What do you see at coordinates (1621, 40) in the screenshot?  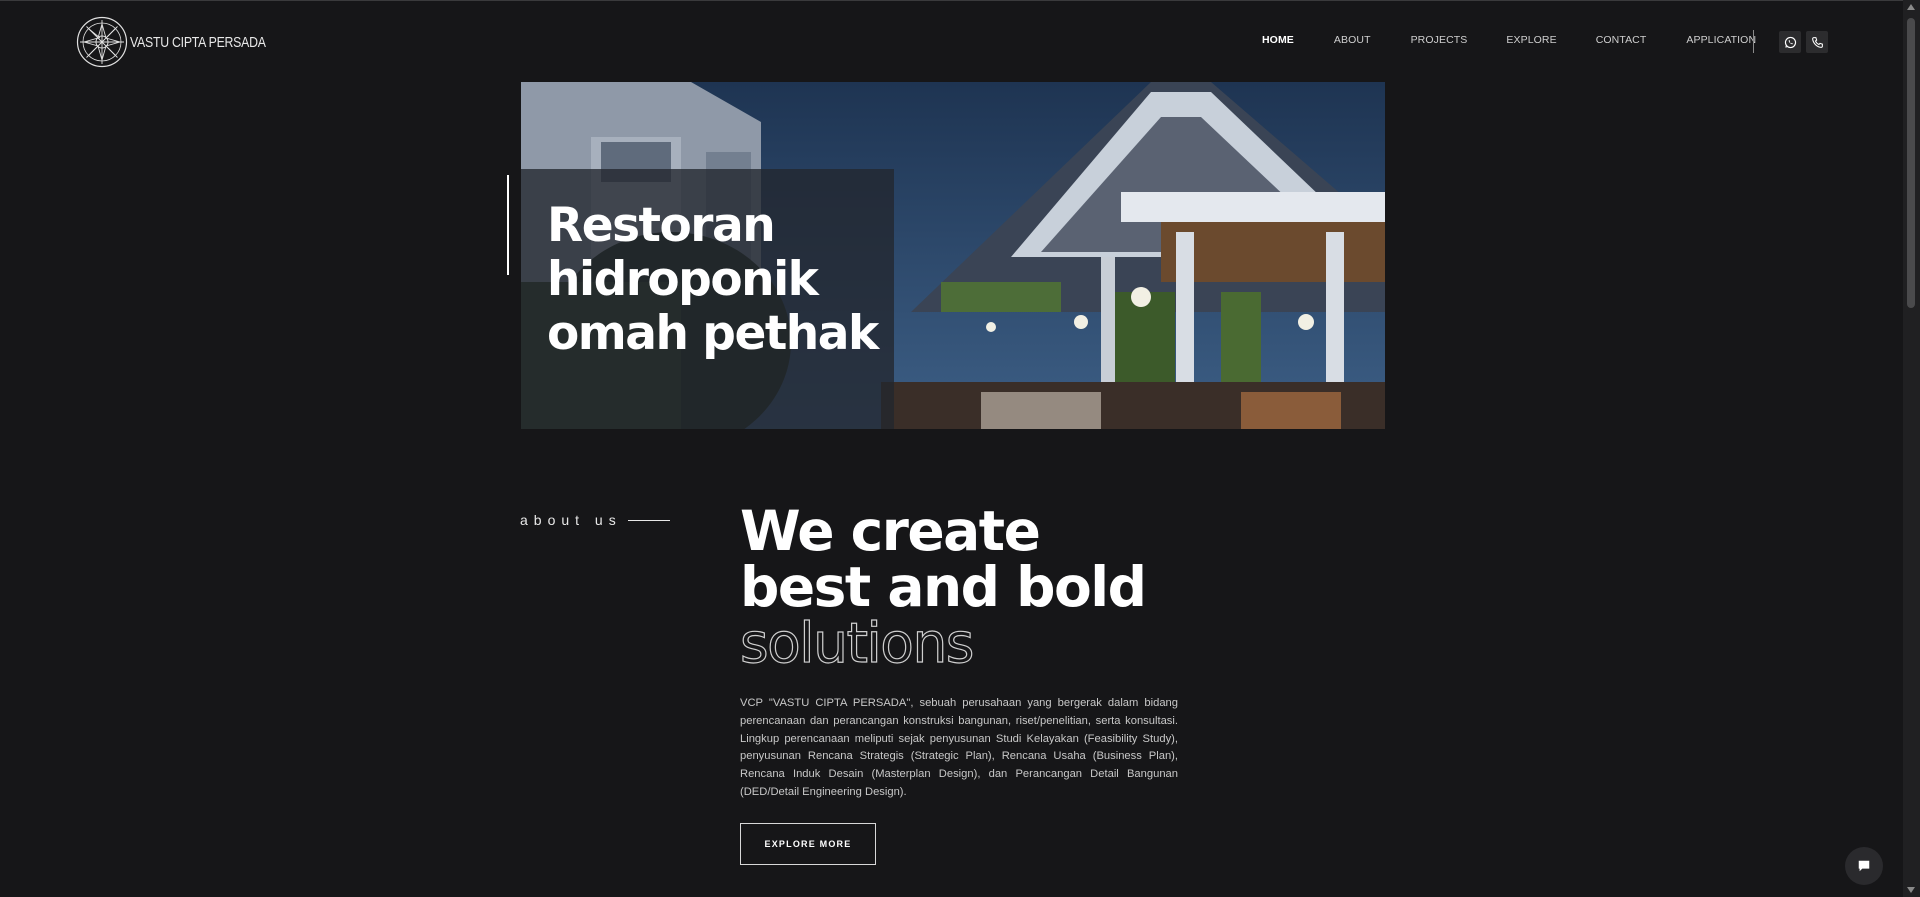 I see `nav-item-contact: CONTACT` at bounding box center [1621, 40].